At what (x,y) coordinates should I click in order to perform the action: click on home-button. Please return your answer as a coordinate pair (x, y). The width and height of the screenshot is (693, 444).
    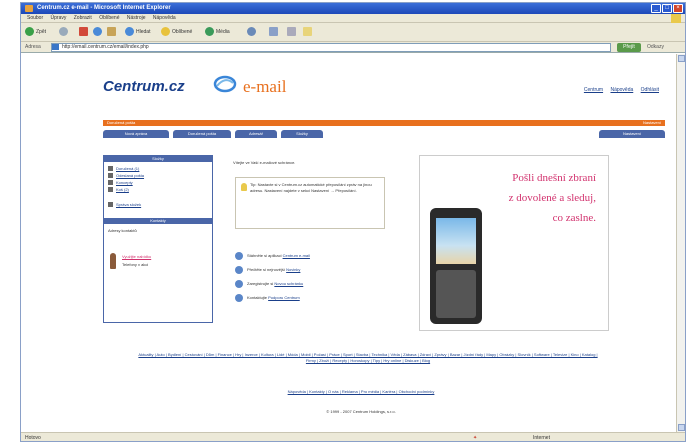
    Looking at the image, I should click on (112, 32).